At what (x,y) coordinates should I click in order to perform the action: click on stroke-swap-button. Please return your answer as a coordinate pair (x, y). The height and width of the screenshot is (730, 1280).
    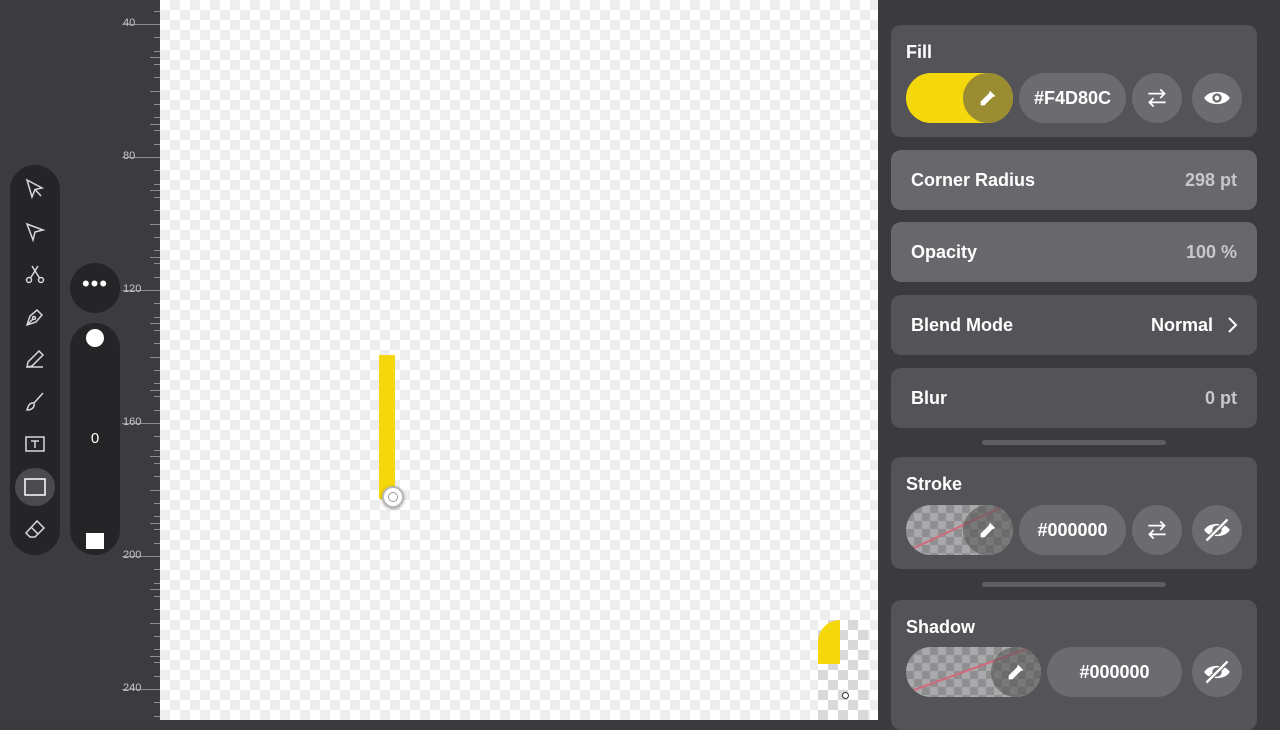
    Looking at the image, I should click on (1157, 530).